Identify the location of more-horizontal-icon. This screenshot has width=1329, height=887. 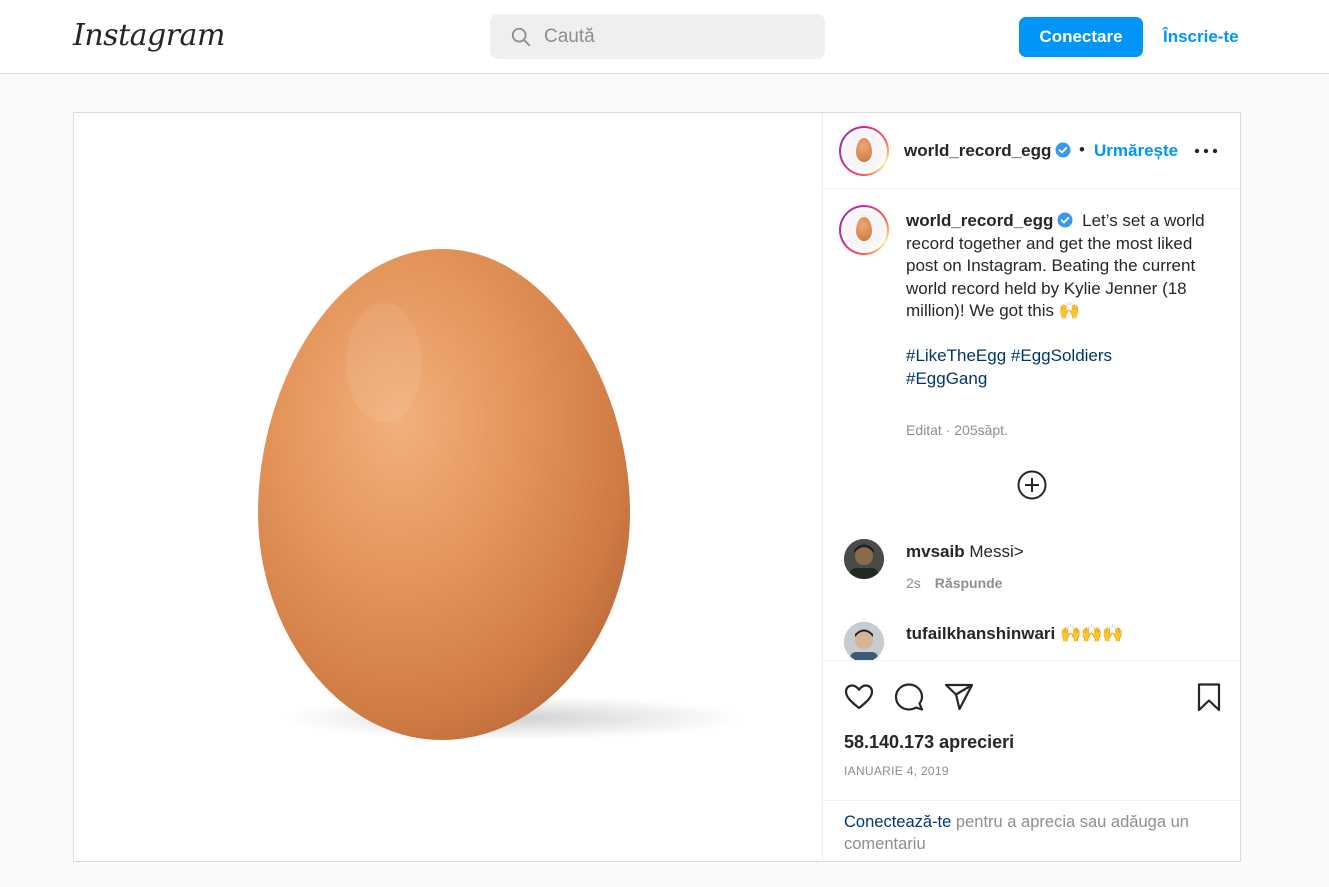
(1206, 151).